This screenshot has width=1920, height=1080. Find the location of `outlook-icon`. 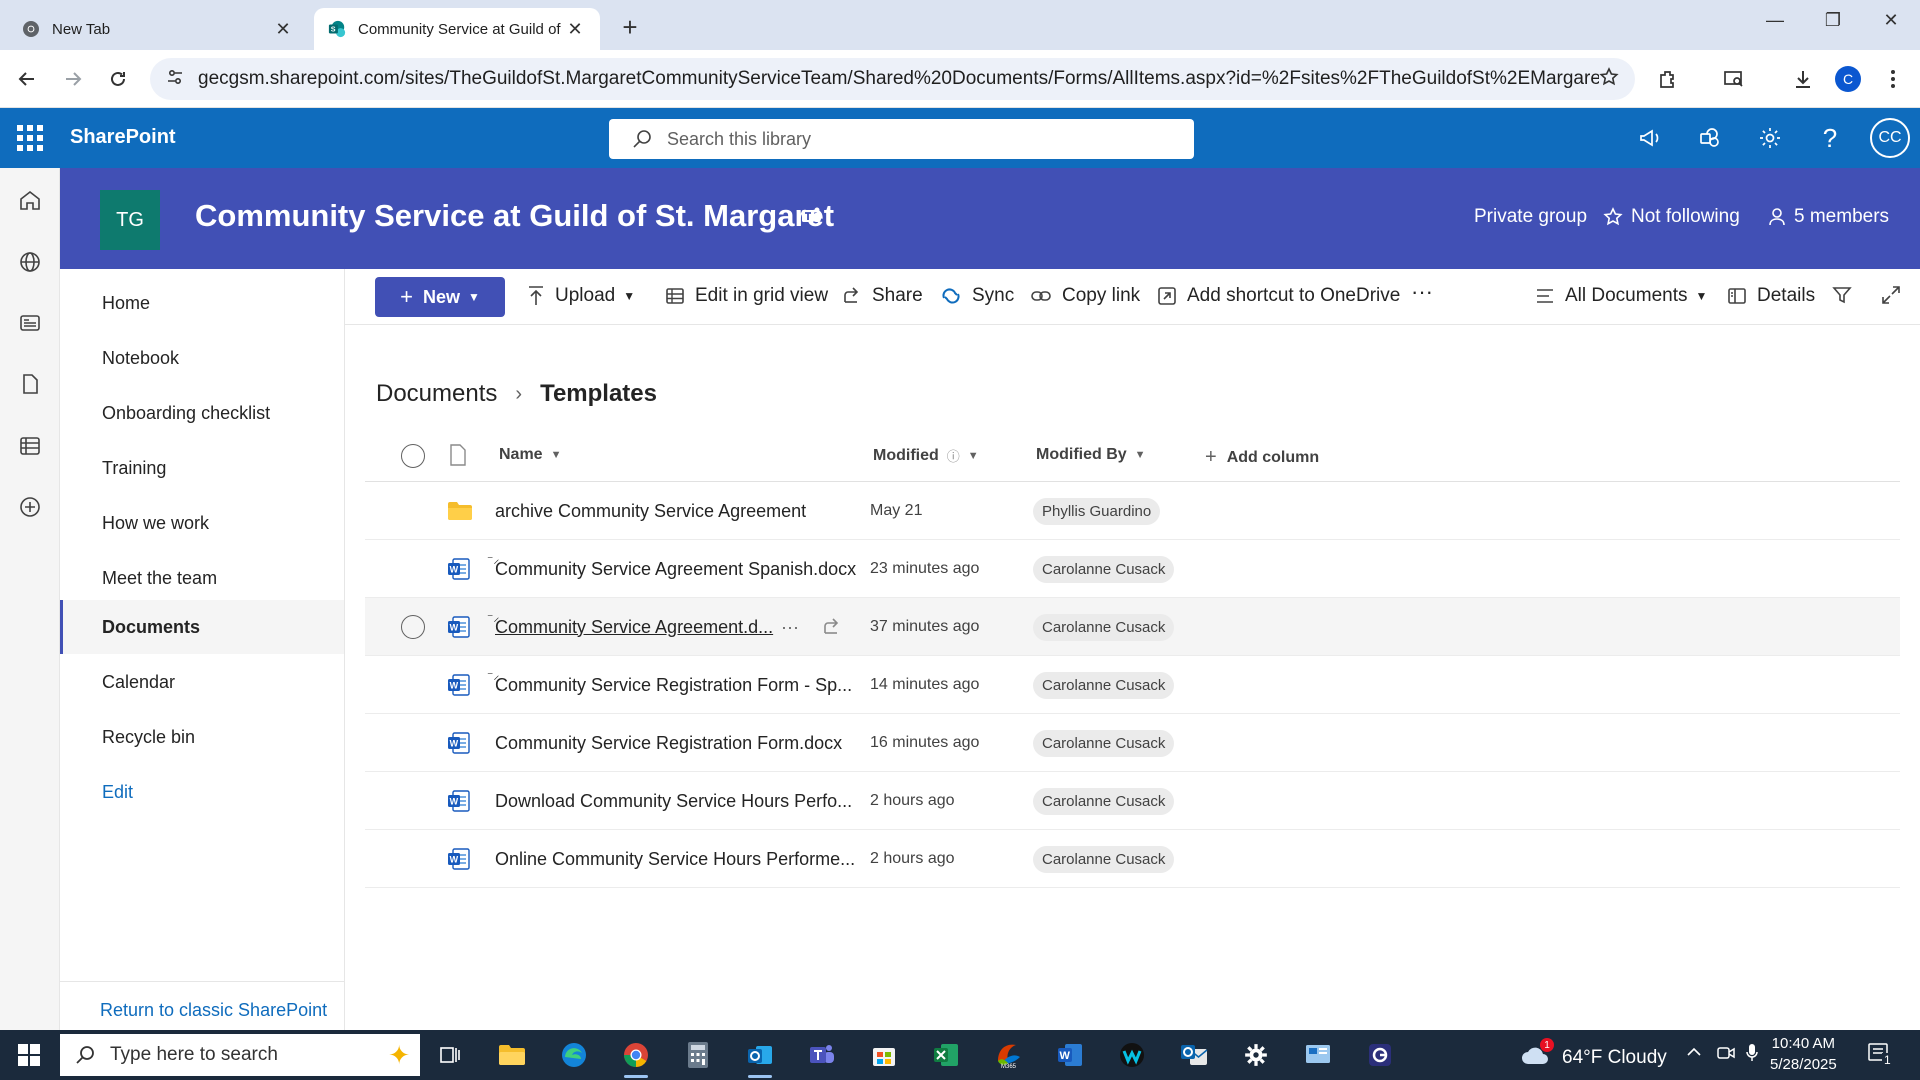

outlook-icon is located at coordinates (760, 1057).